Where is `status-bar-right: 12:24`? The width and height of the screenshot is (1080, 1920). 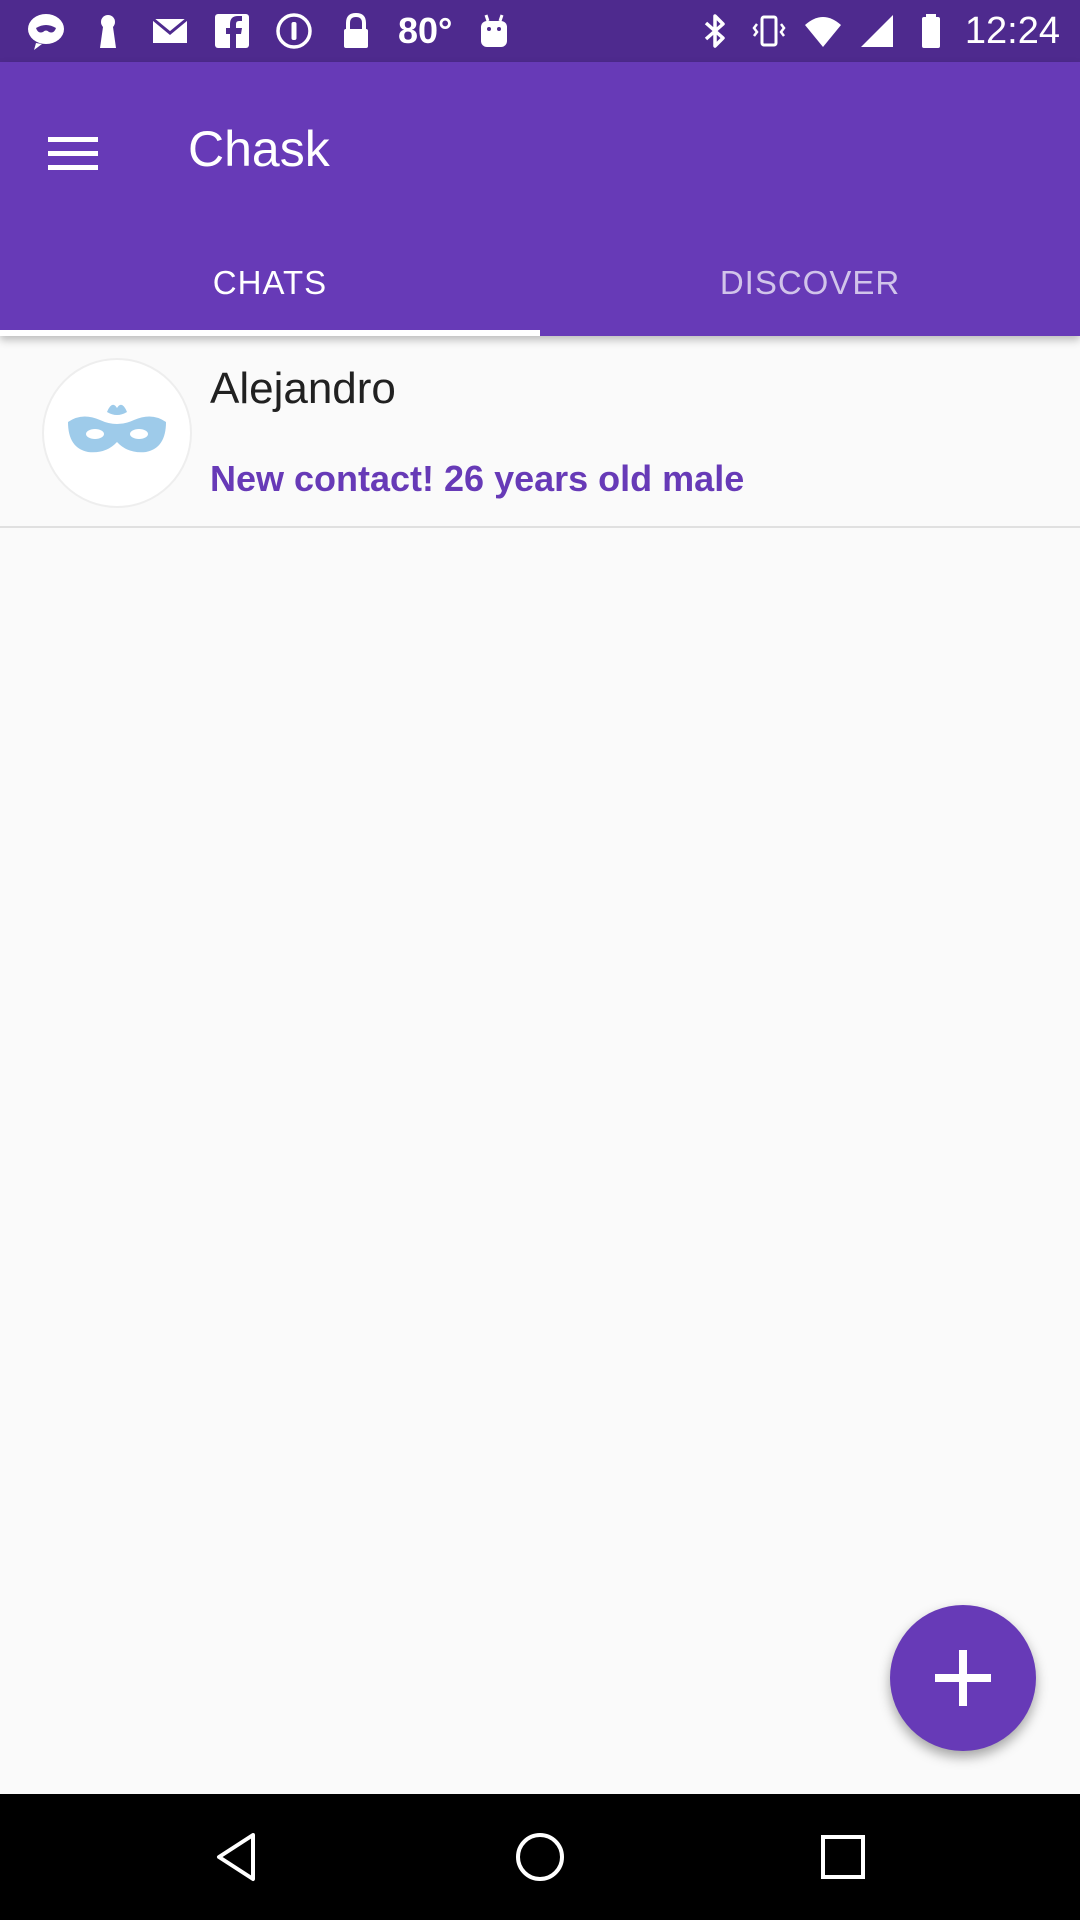 status-bar-right: 12:24 is located at coordinates (877, 31).